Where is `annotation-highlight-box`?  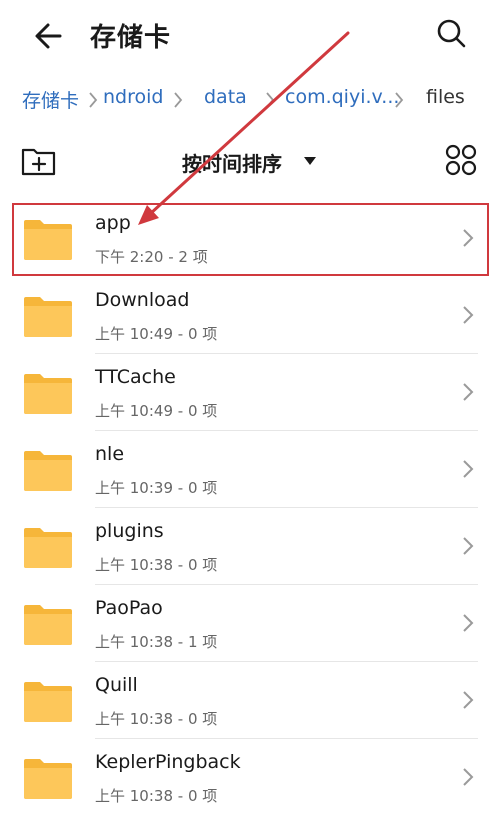
annotation-highlight-box is located at coordinates (250, 239).